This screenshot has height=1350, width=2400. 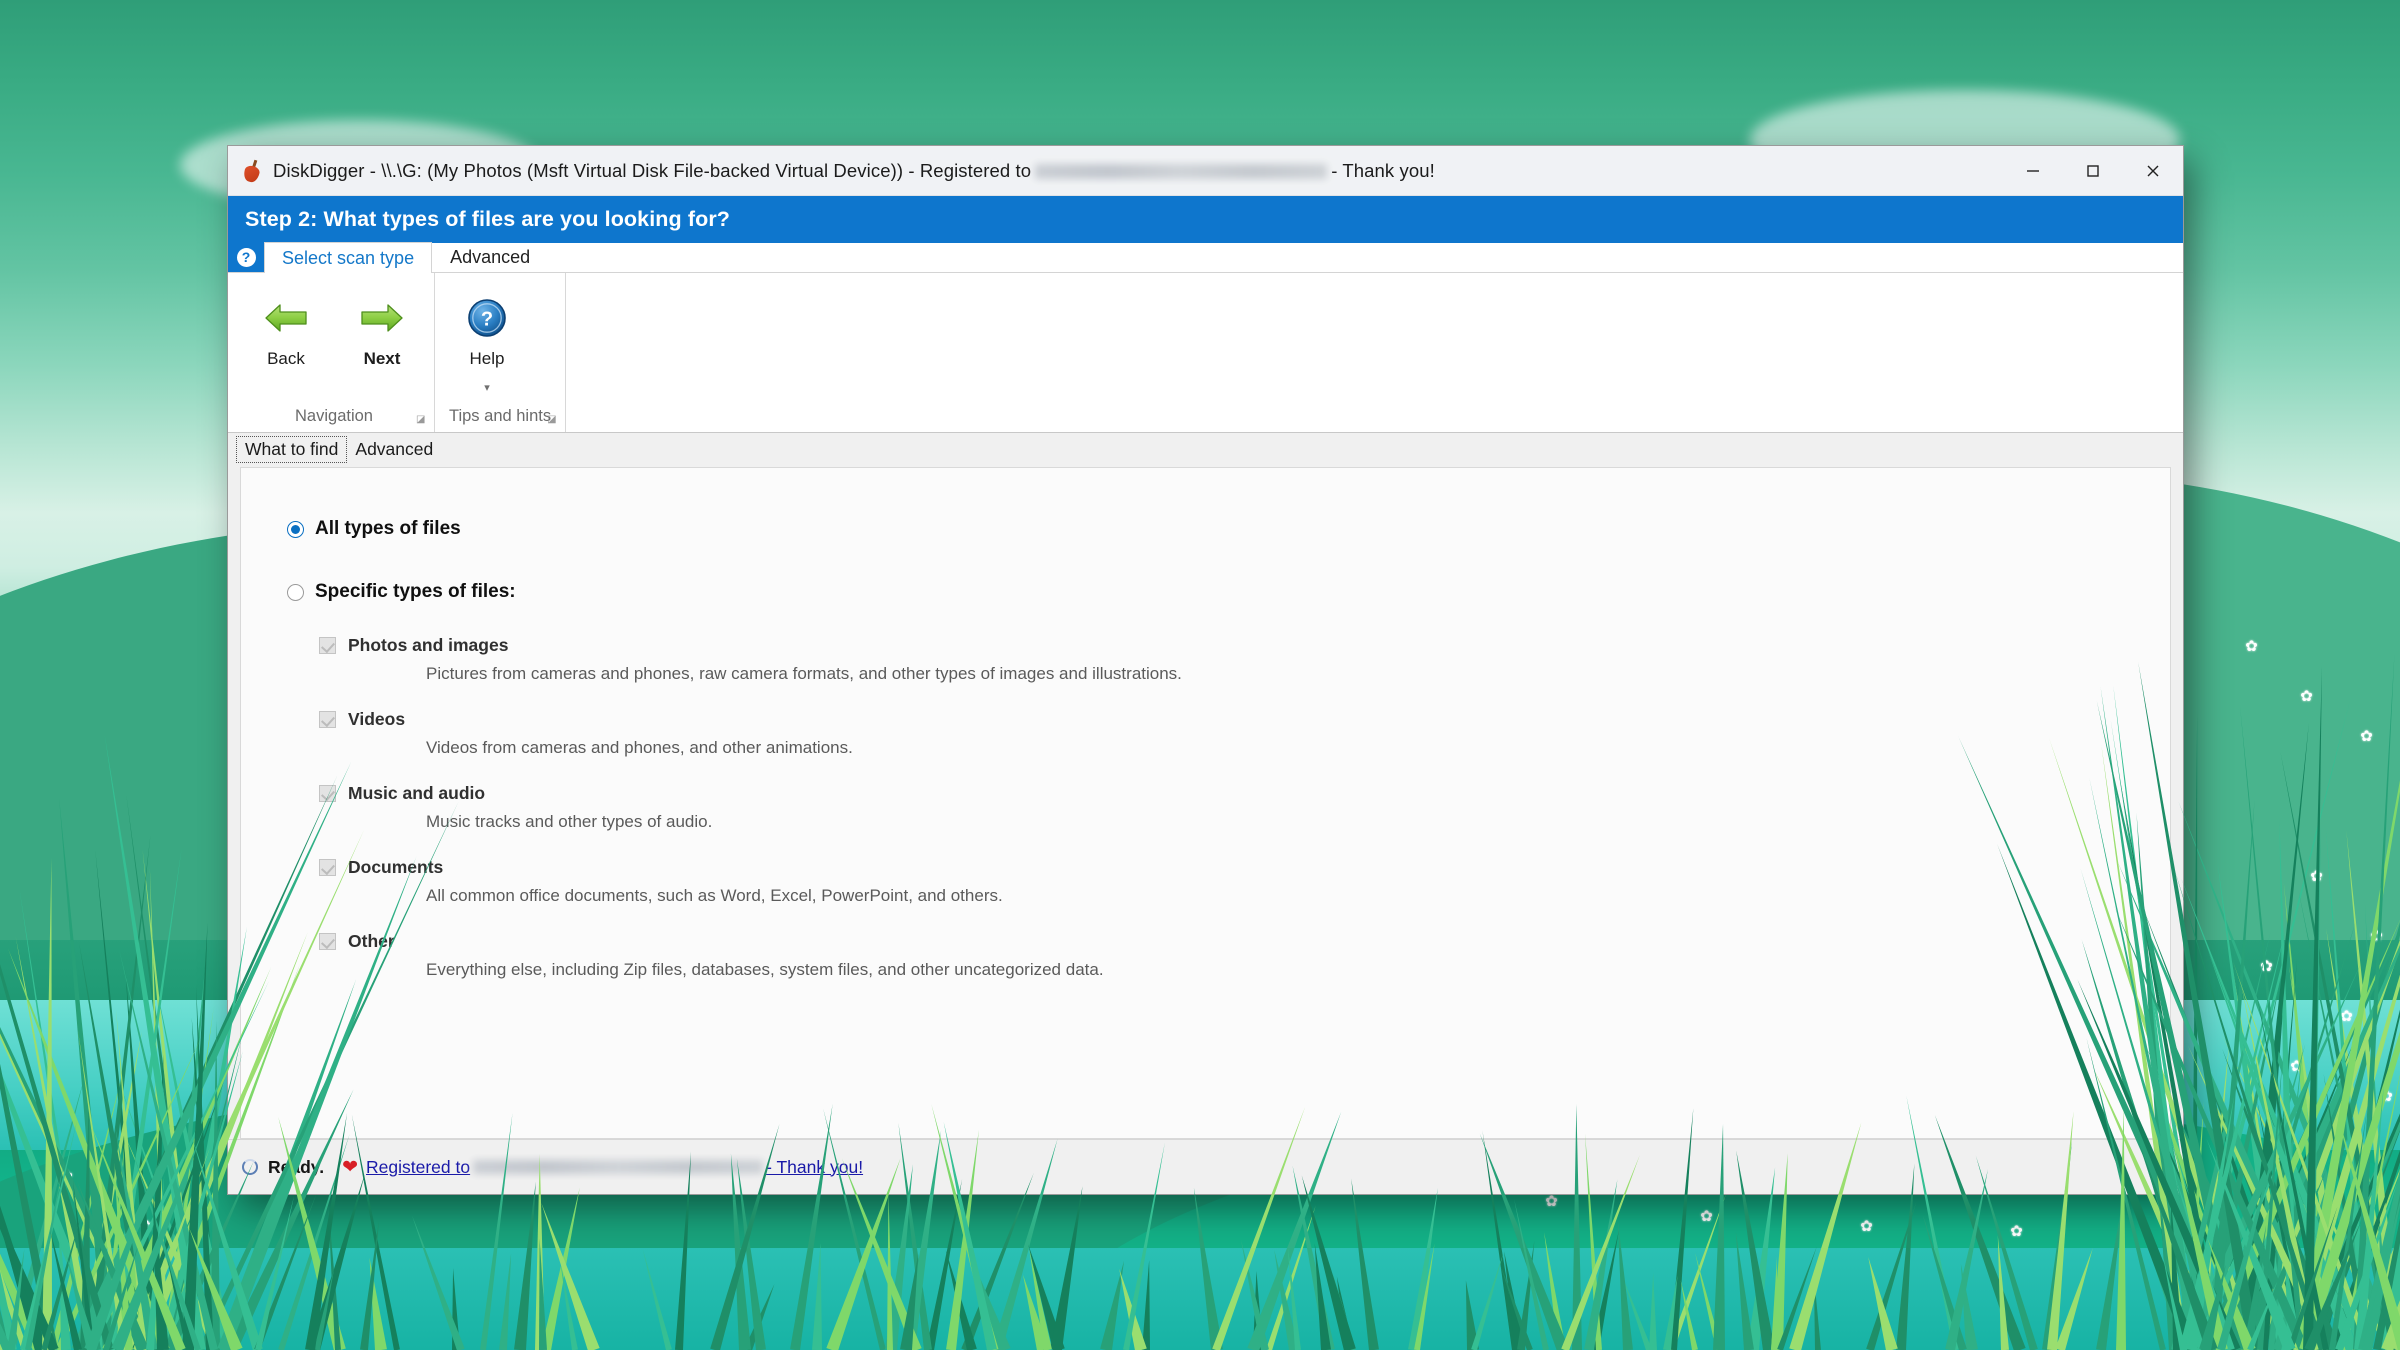 I want to click on minimize-icon, so click(x=2033, y=171).